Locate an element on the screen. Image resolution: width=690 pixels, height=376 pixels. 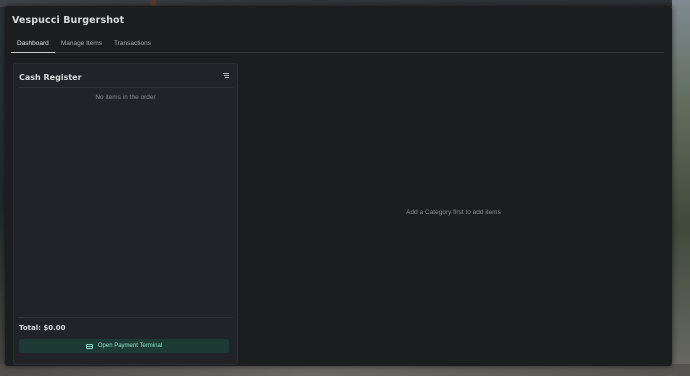
credit-card-icon is located at coordinates (89, 346).